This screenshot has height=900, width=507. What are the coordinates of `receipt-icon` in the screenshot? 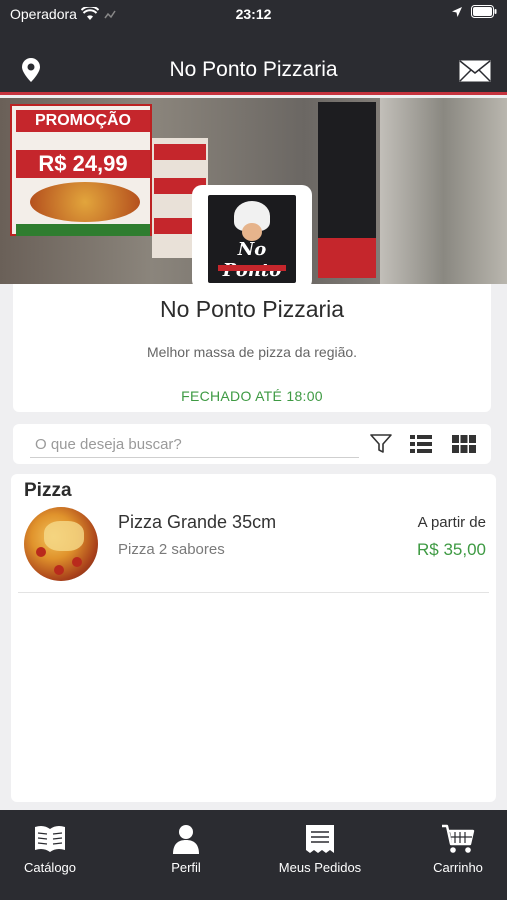 It's located at (320, 839).